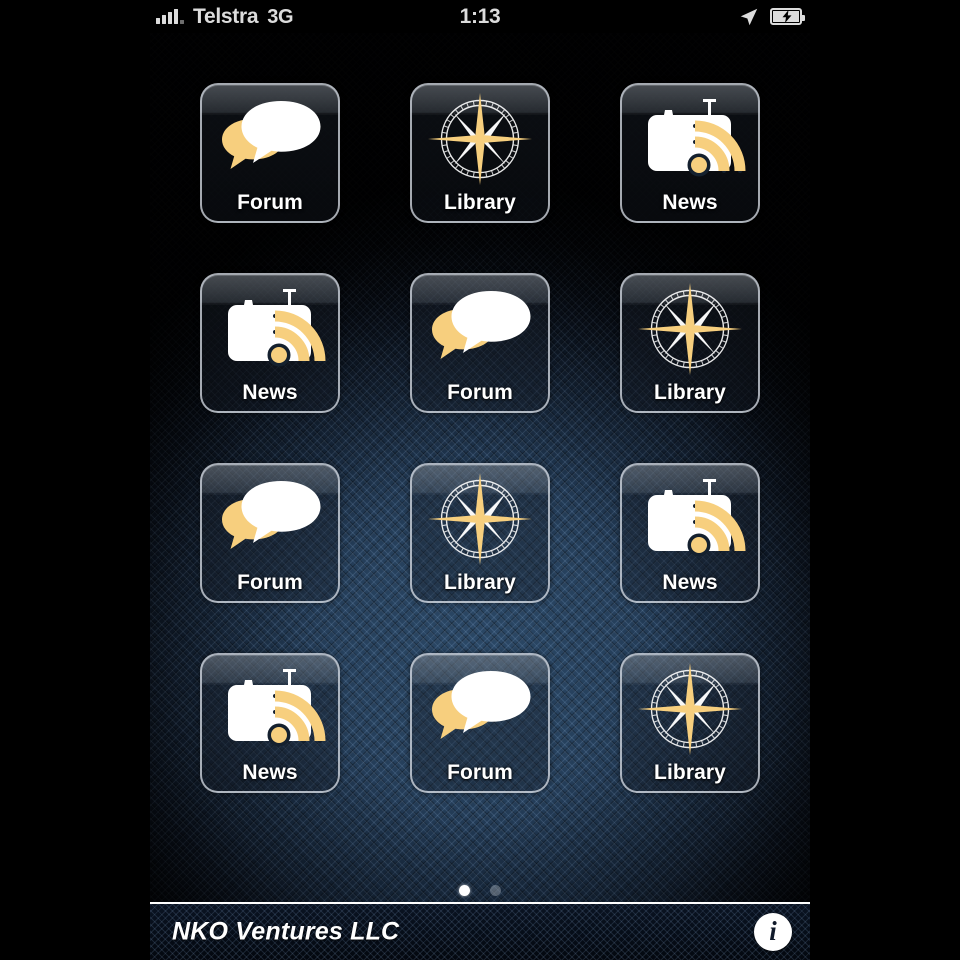 This screenshot has width=960, height=960. I want to click on page-indicator, so click(480, 890).